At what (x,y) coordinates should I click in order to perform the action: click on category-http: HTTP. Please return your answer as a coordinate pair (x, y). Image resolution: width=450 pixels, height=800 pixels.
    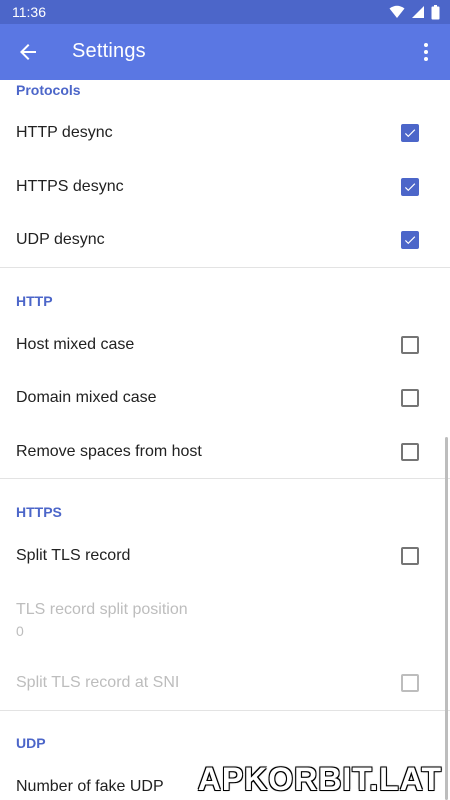
    Looking at the image, I should click on (34, 301).